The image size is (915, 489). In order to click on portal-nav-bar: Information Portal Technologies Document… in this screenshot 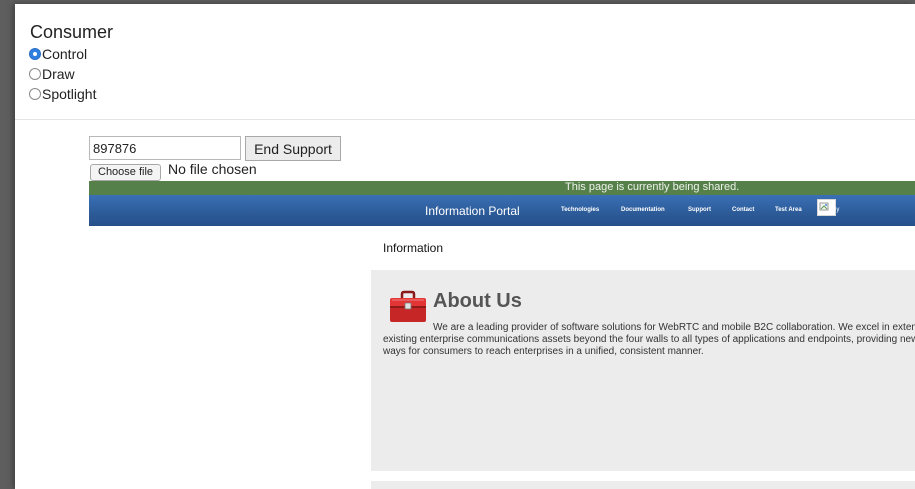, I will do `click(502, 210)`.